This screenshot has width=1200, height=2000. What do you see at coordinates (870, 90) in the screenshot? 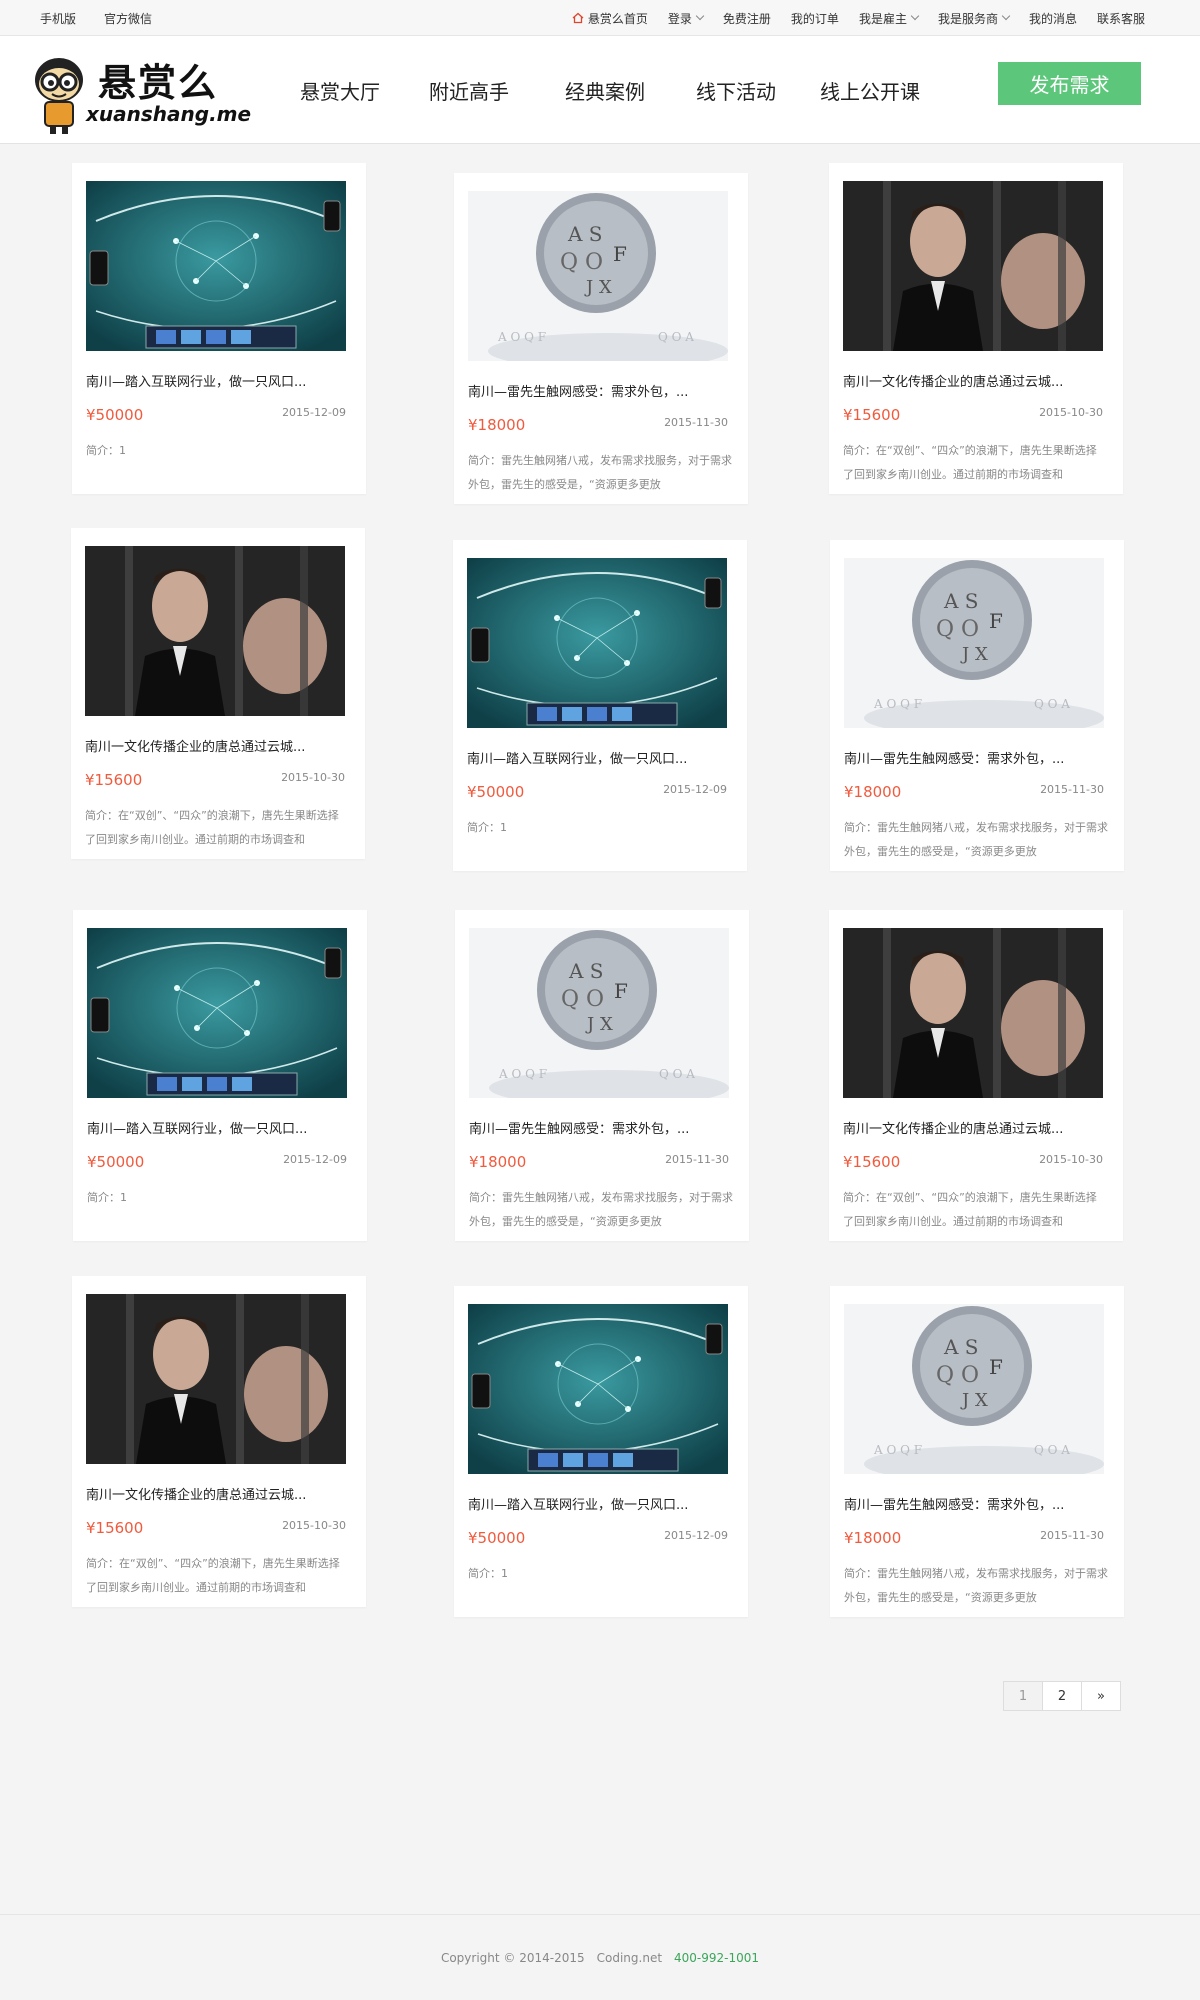
I see `nav-online-courses: 线上公开课` at bounding box center [870, 90].